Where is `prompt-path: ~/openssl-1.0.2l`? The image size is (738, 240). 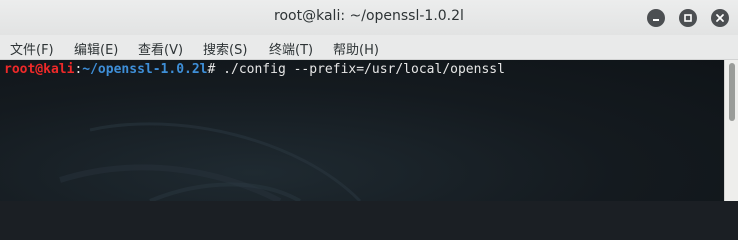 prompt-path: ~/openssl-1.0.2l is located at coordinates (145, 69).